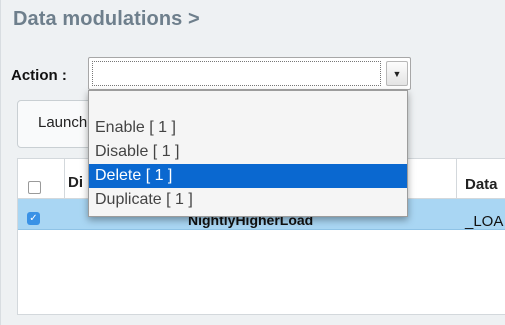 The image size is (505, 325). Describe the element at coordinates (397, 73) in the screenshot. I see `dropdown-arrow-icon: ▼` at that location.